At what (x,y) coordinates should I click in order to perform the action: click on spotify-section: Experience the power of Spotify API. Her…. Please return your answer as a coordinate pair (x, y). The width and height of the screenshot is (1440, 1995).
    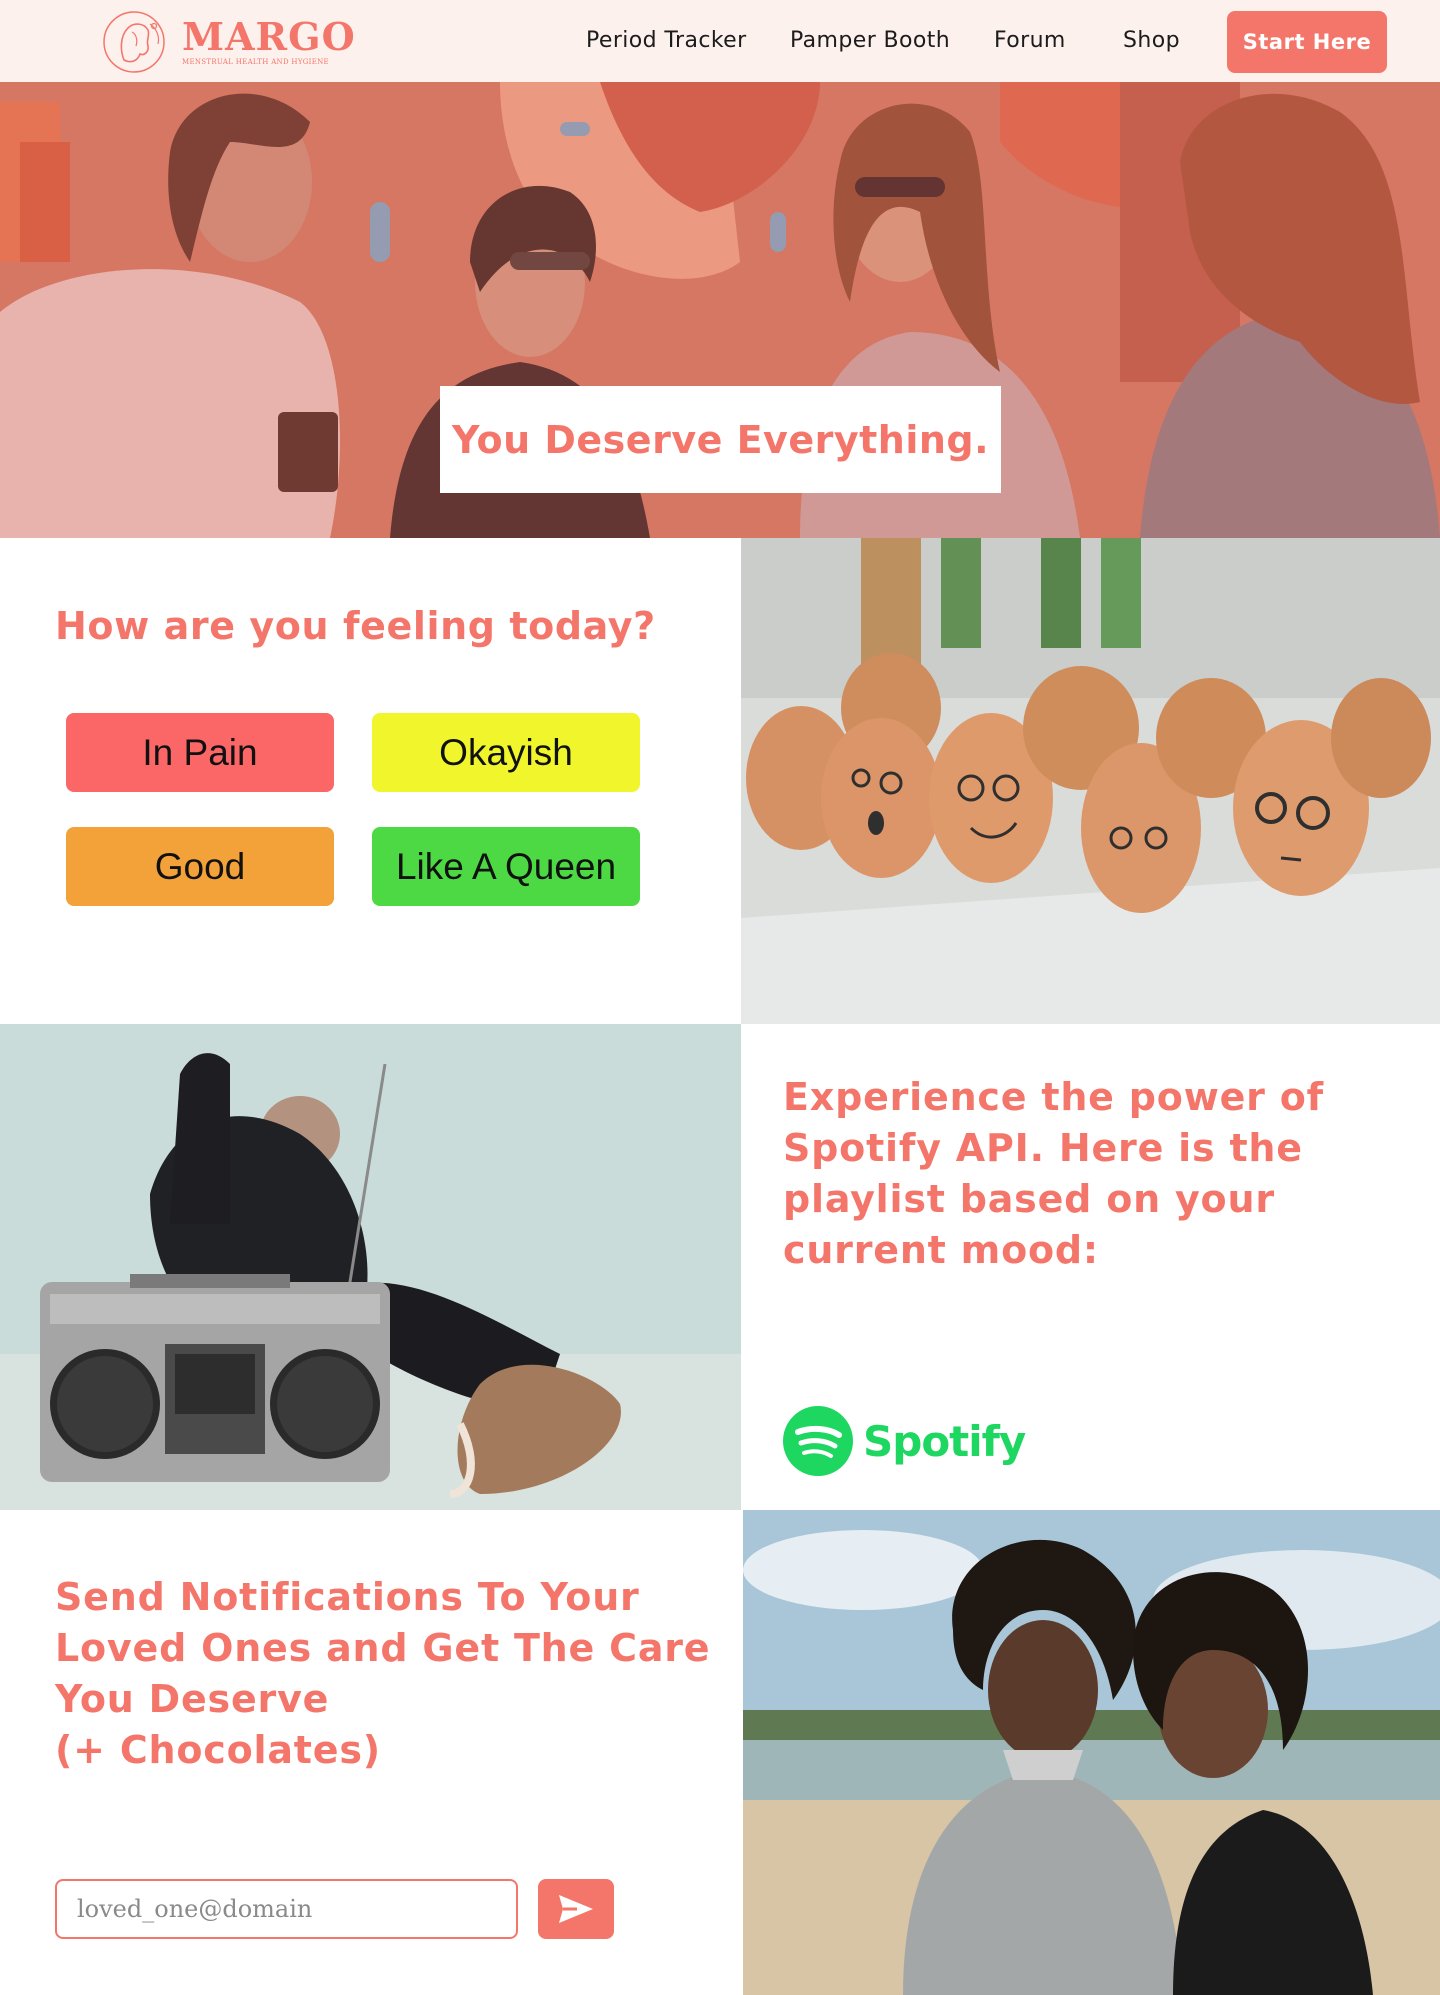
    Looking at the image, I should click on (1090, 1267).